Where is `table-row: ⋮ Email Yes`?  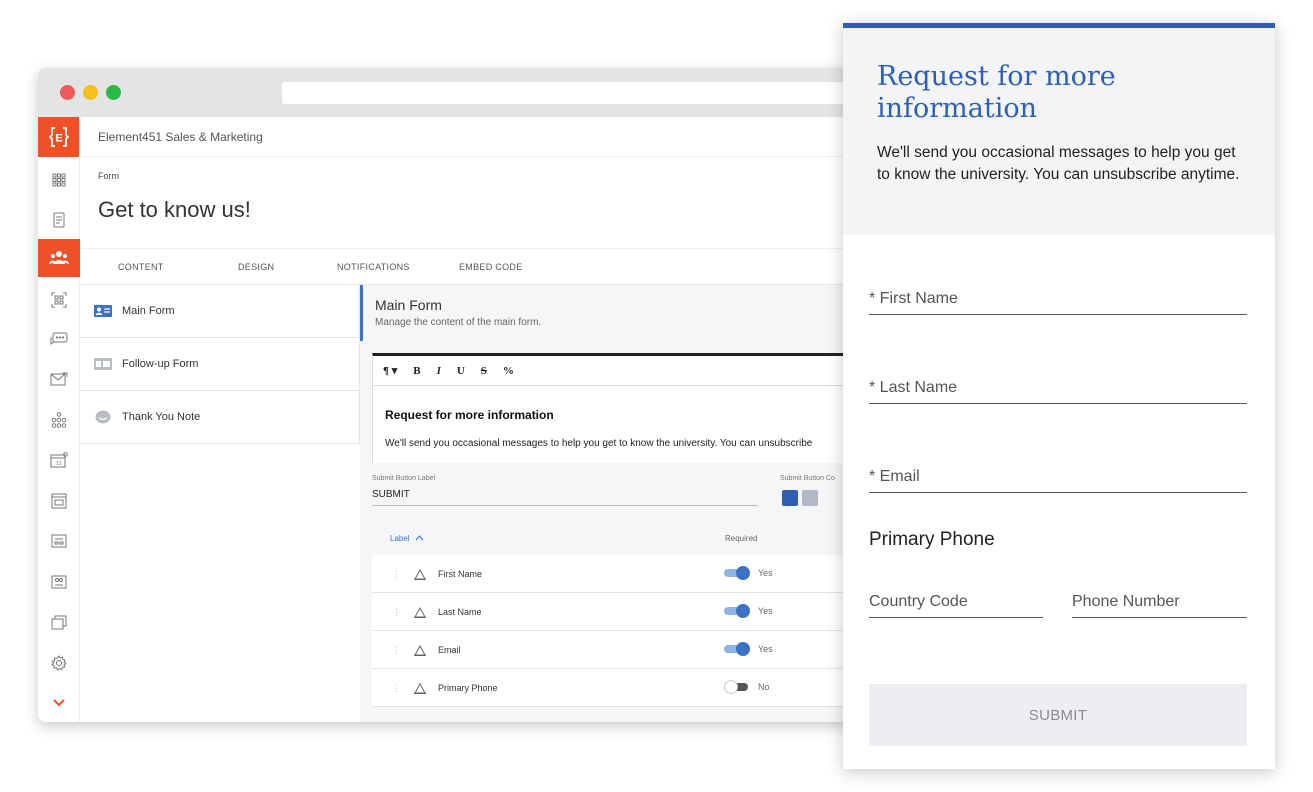
table-row: ⋮ Email Yes is located at coordinates (645, 650).